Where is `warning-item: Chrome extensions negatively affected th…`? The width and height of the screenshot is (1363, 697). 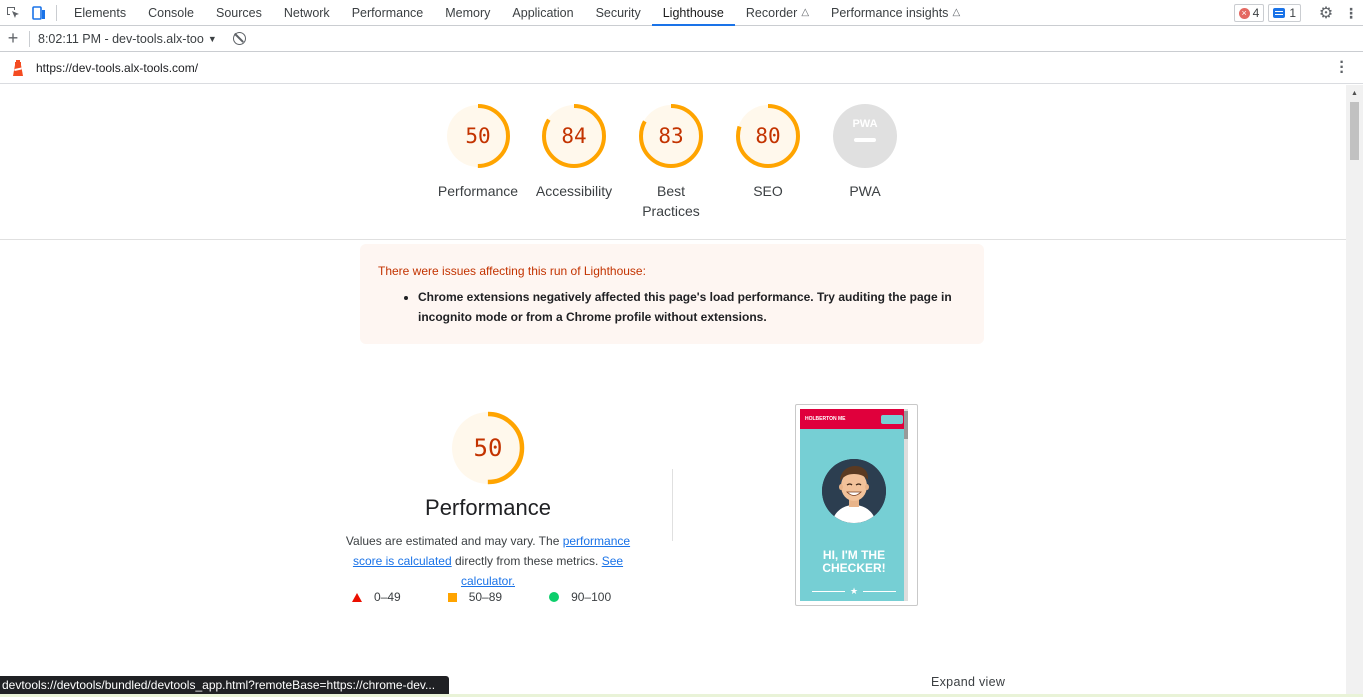
warning-item: Chrome extensions negatively affected th… is located at coordinates (692, 307).